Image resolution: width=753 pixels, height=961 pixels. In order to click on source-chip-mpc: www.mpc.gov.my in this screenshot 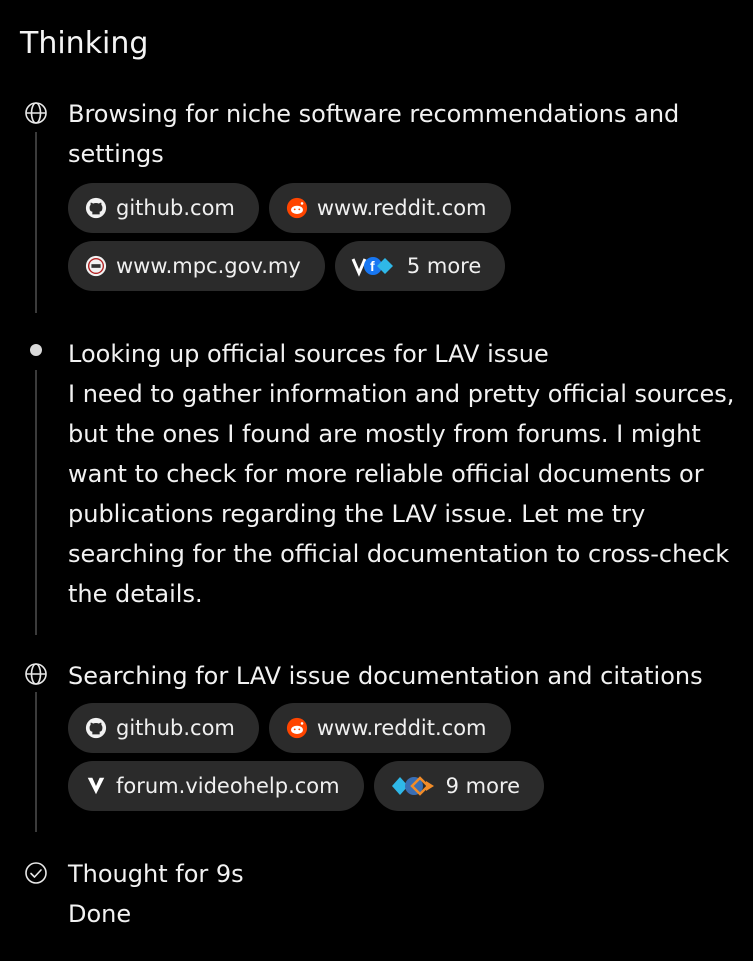, I will do `click(196, 266)`.